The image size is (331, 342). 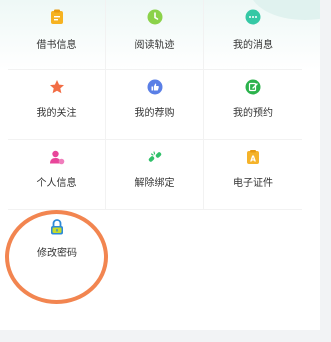 What do you see at coordinates (253, 175) in the screenshot?
I see `menu-item-e-id: A 电子证件` at bounding box center [253, 175].